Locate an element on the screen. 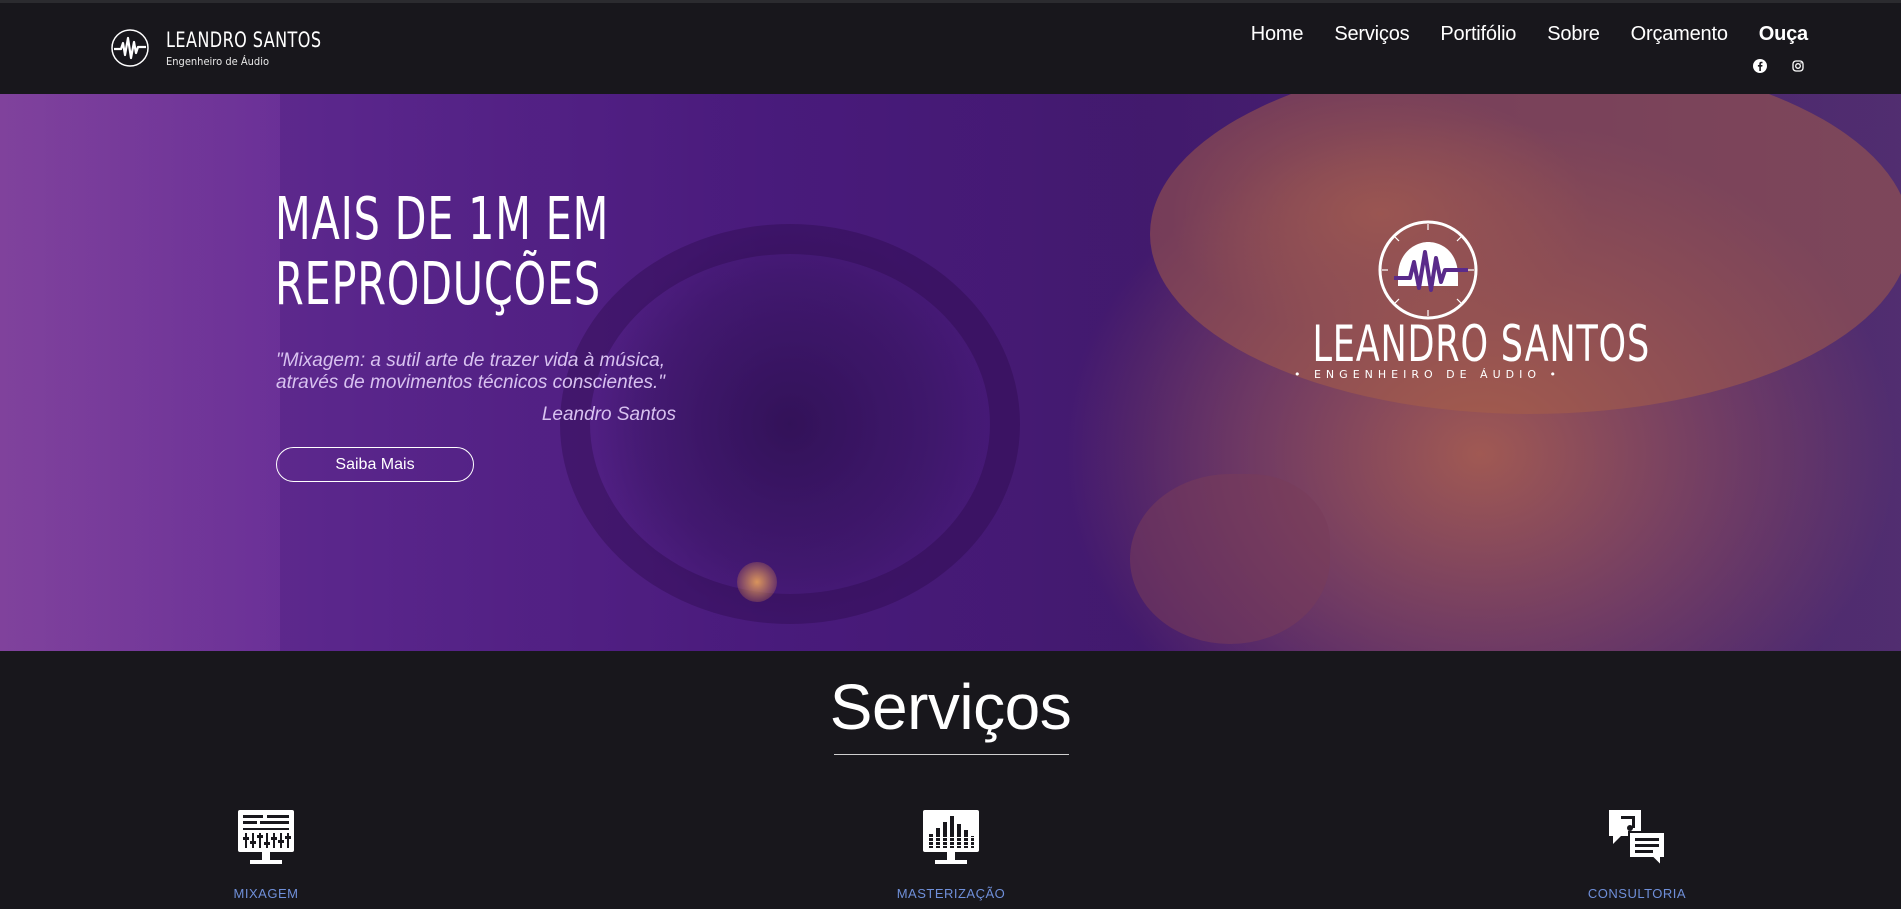  chat-music-icon is located at coordinates (1637, 839).